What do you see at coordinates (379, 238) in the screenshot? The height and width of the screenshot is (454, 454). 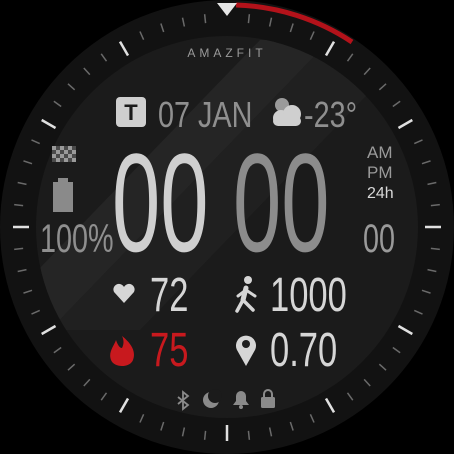 I see `time-seconds: 00` at bounding box center [379, 238].